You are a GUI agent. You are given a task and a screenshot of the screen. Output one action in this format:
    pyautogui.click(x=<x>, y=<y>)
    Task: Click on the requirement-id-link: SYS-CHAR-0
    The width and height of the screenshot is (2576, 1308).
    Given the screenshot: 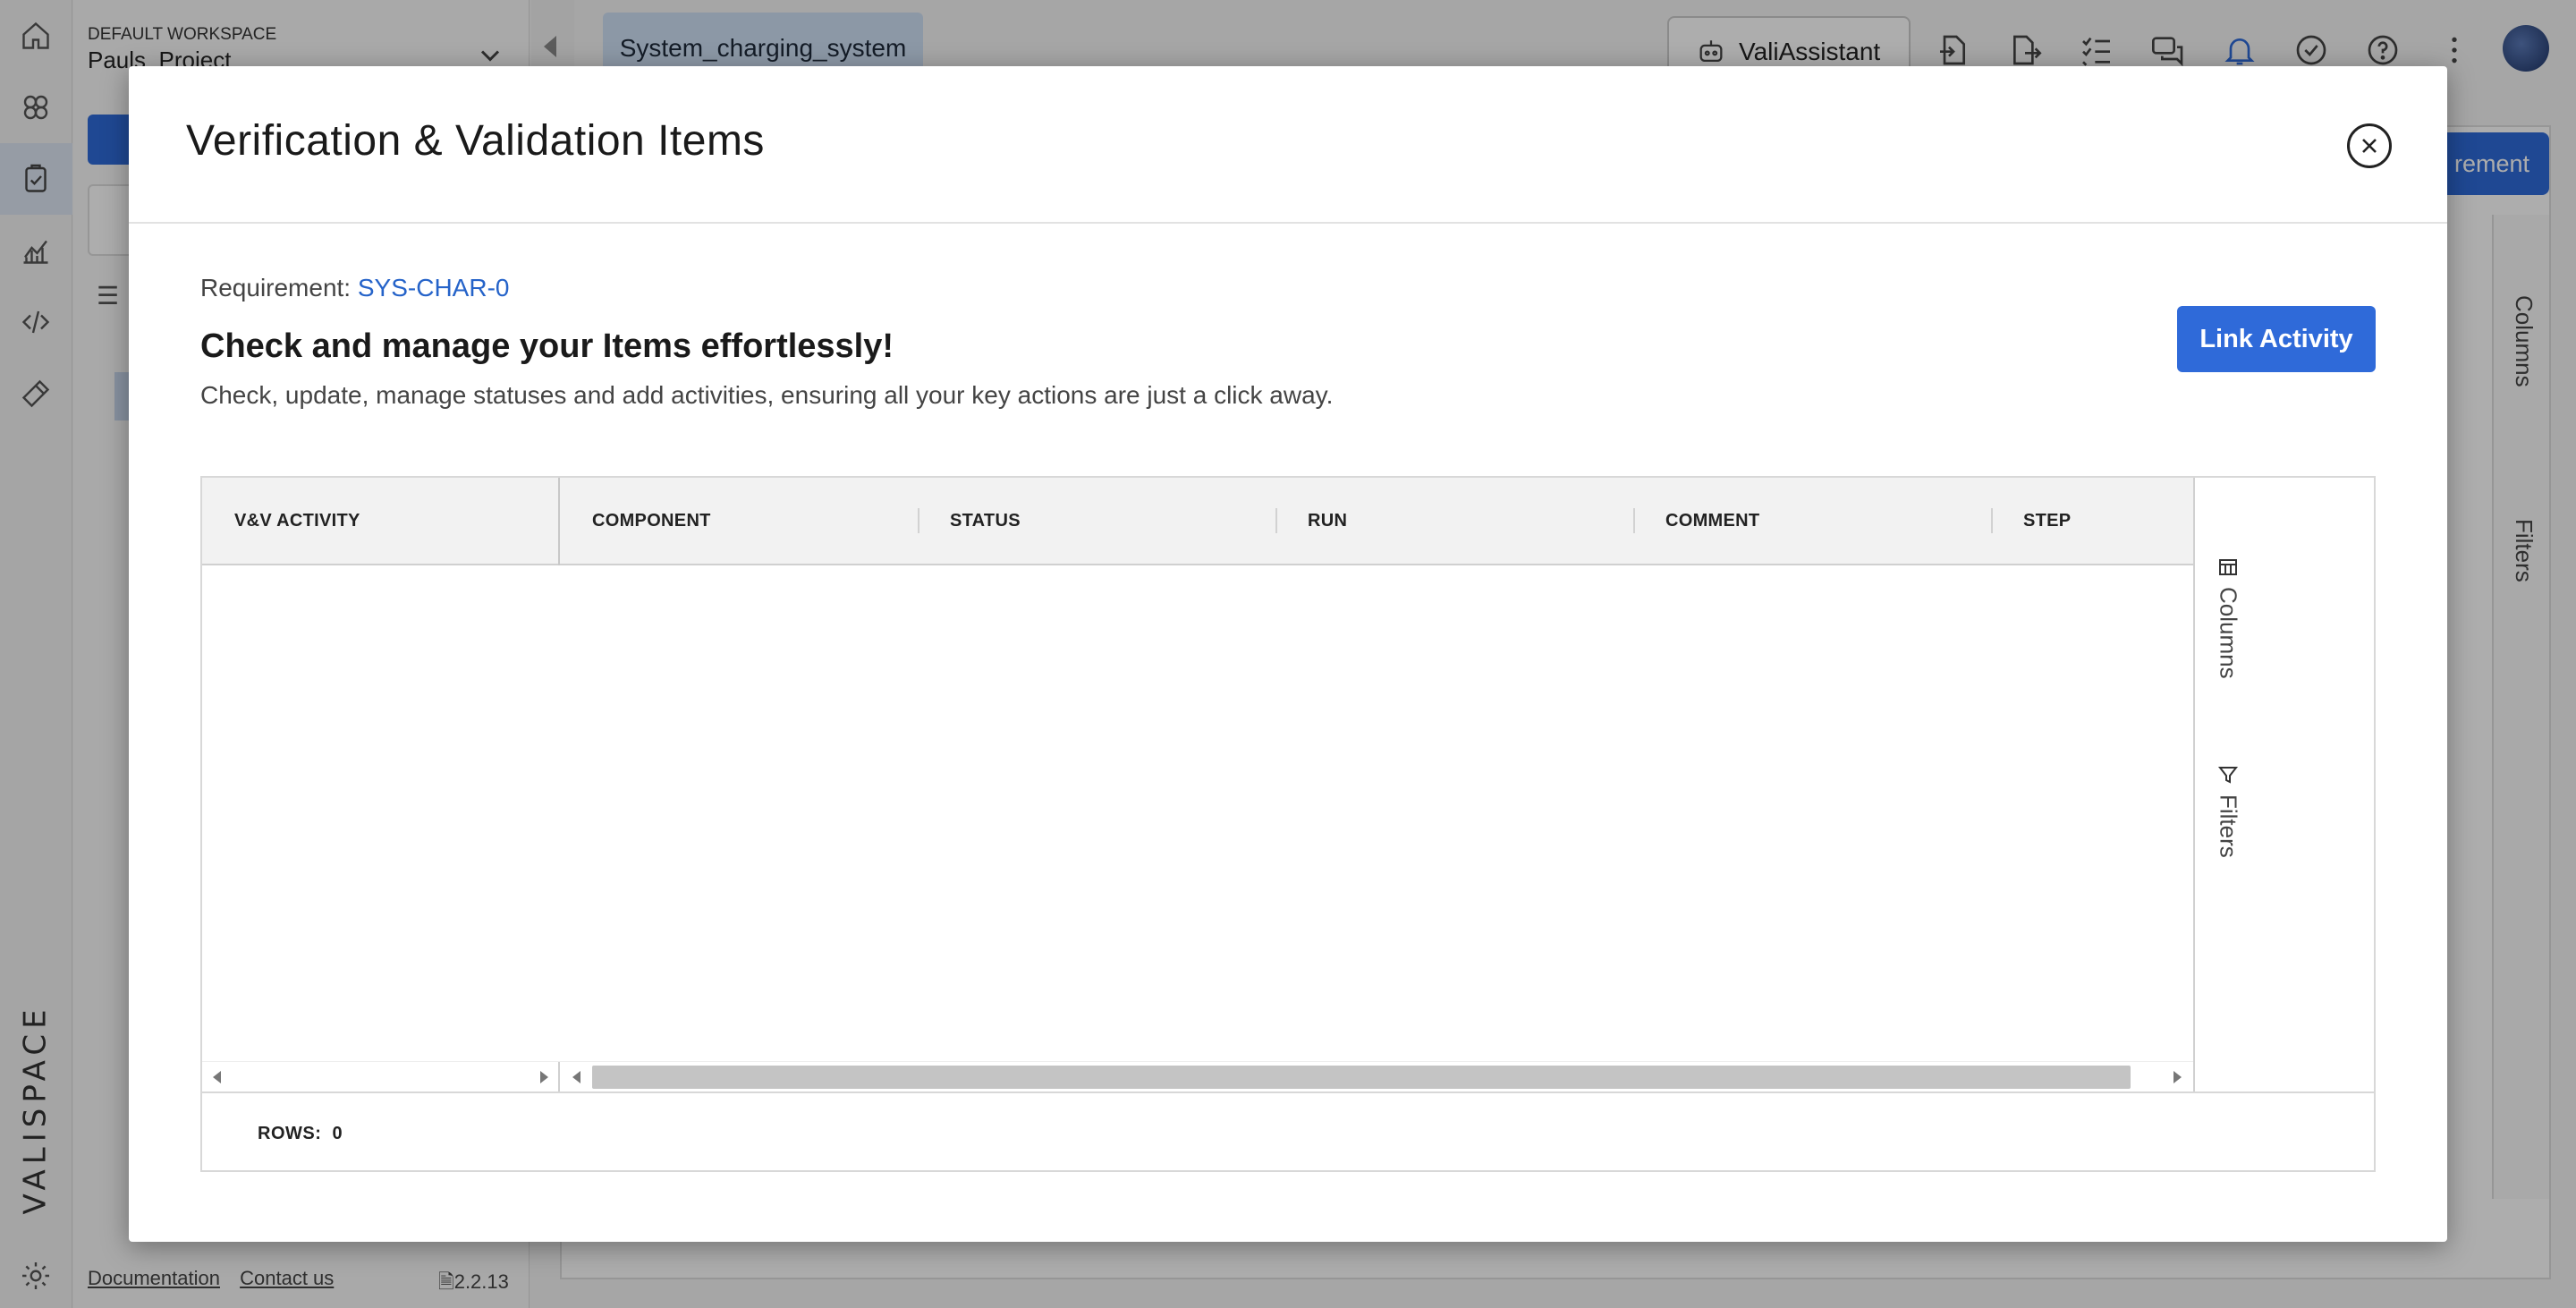 What is the action you would take?
    pyautogui.click(x=434, y=288)
    